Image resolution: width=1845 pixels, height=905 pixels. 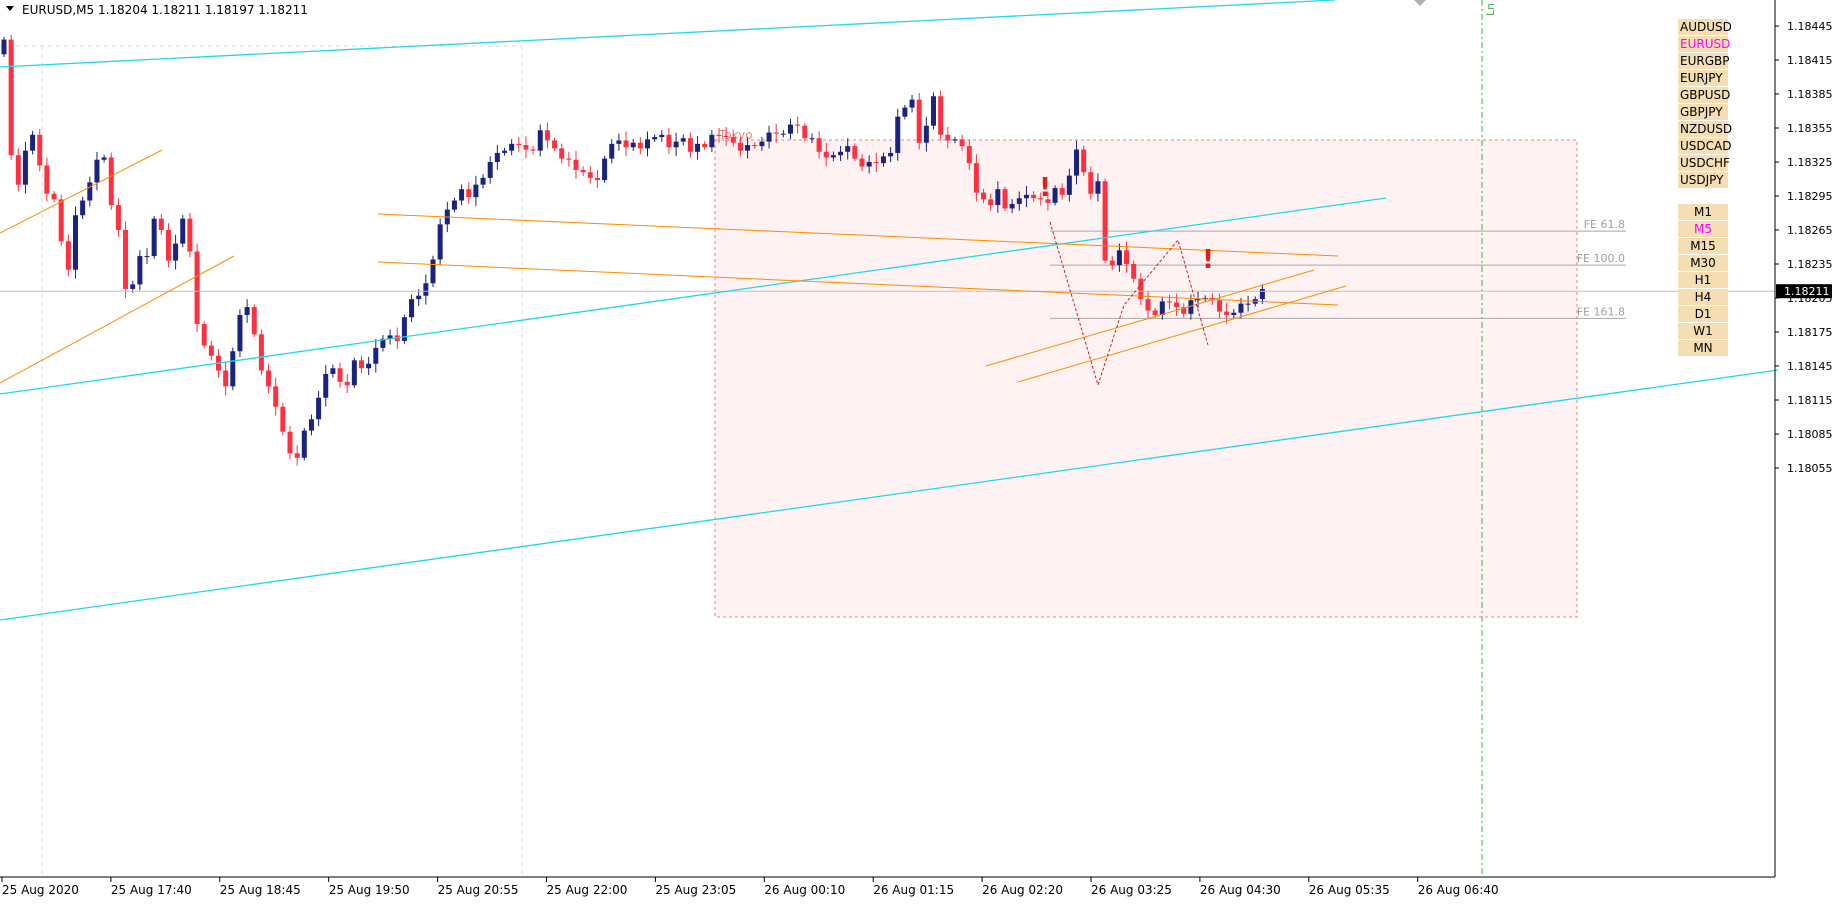 What do you see at coordinates (40, 890) in the screenshot?
I see `time-tick-label: 25 Aug 2020` at bounding box center [40, 890].